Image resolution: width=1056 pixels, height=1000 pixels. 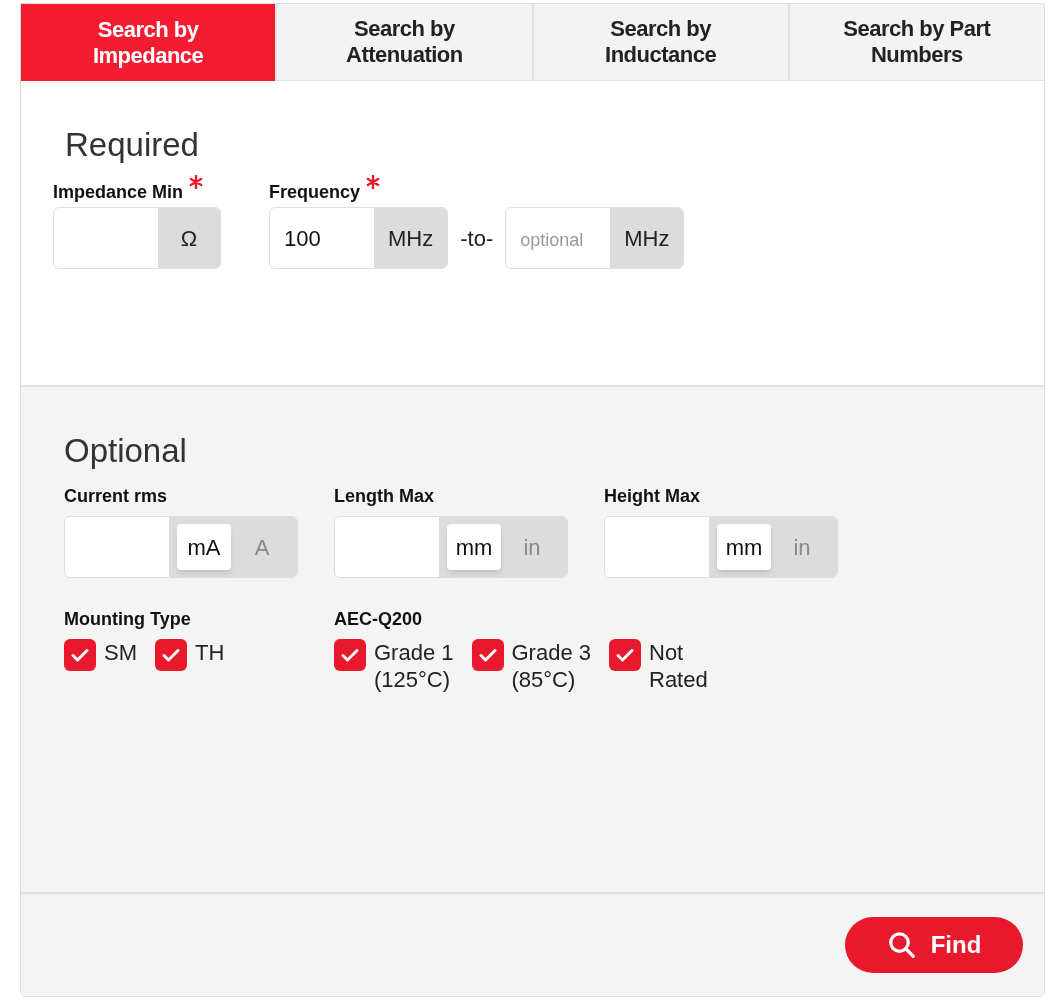 I want to click on tab: Search by Part Numbers, so click(x=915, y=42).